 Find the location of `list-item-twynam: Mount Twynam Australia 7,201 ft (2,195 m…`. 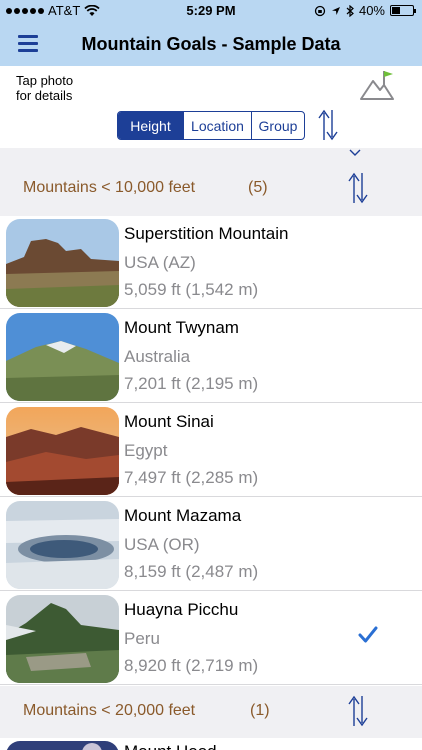

list-item-twynam: Mount Twynam Australia 7,201 ft (2,195 m… is located at coordinates (211, 356).